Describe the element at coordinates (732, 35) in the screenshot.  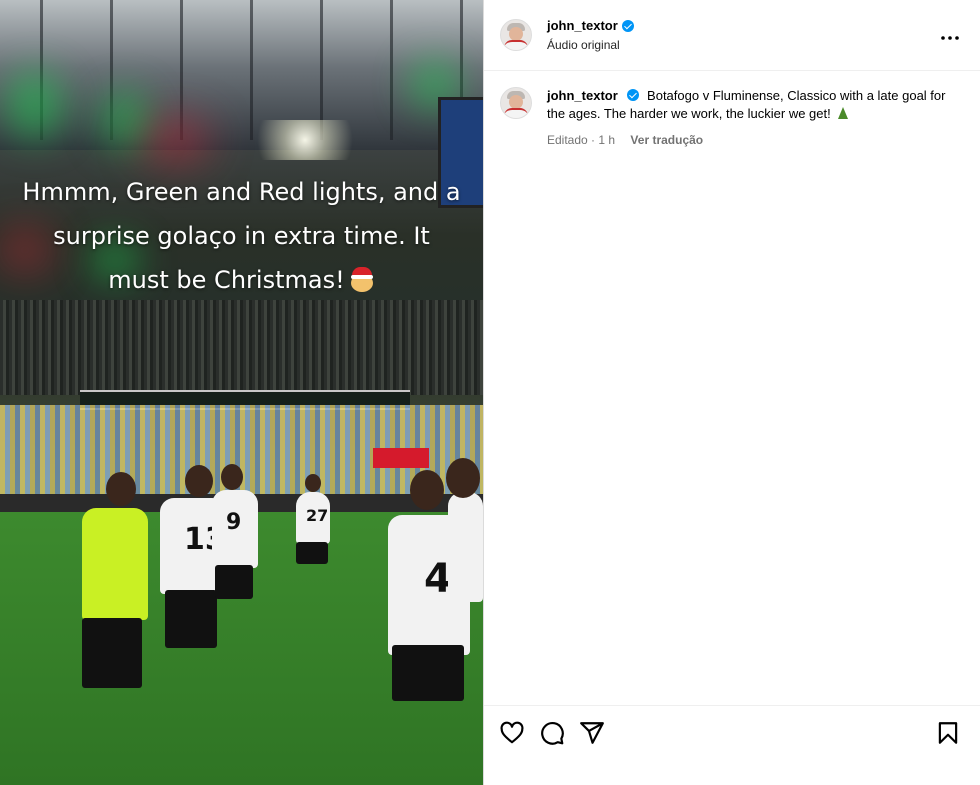
I see `post-header: john_textor Áudio original` at that location.